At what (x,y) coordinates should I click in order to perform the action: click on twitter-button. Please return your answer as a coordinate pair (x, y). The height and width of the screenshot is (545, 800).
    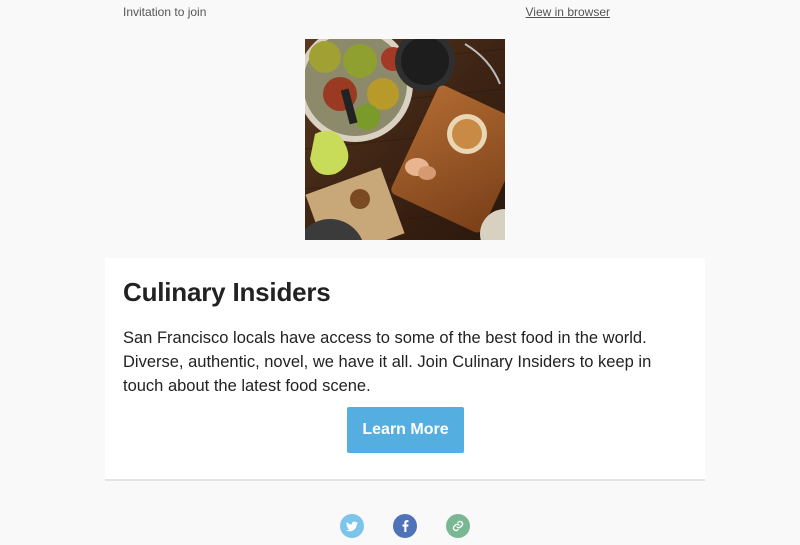
    Looking at the image, I should click on (352, 526).